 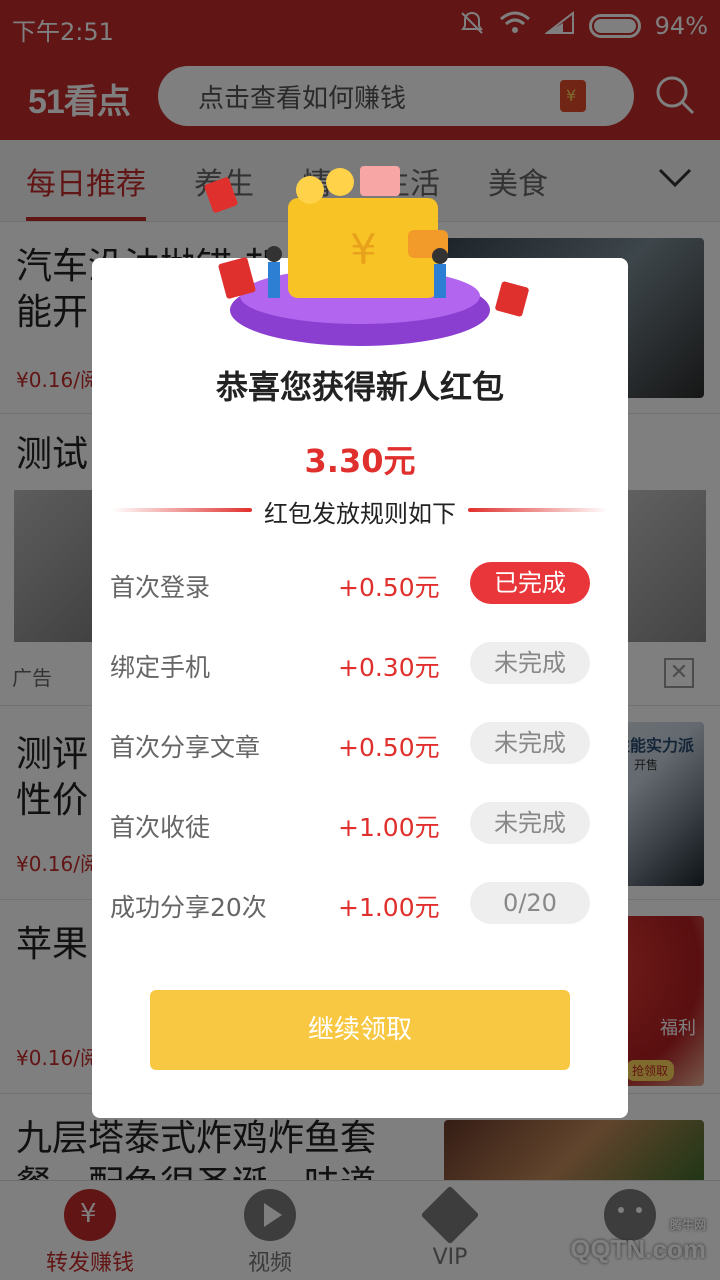 I want to click on rule-row: 成功分享20次 +1.00元 0/20, so click(x=360, y=904).